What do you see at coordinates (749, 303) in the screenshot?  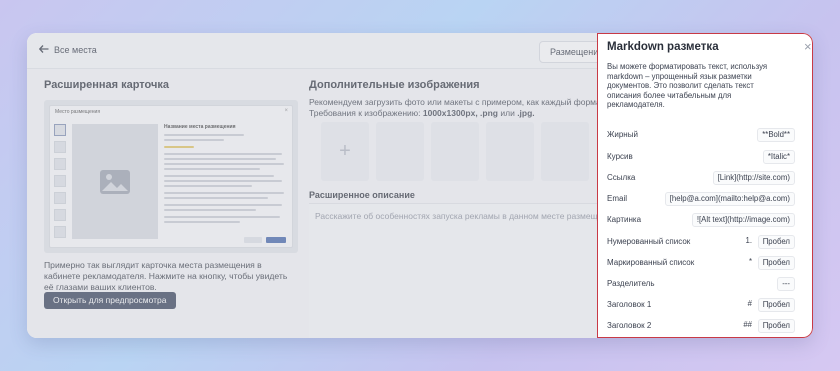 I see `syntax-chip: #` at bounding box center [749, 303].